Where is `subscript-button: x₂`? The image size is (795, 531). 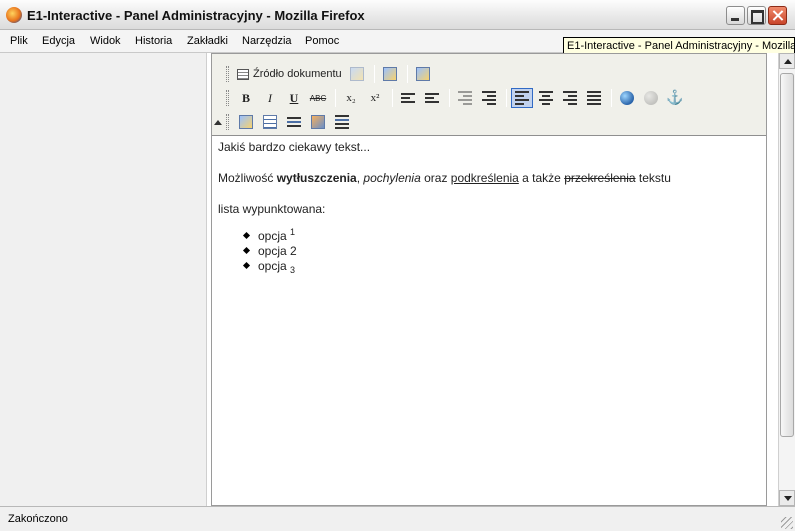 subscript-button: x₂ is located at coordinates (351, 98).